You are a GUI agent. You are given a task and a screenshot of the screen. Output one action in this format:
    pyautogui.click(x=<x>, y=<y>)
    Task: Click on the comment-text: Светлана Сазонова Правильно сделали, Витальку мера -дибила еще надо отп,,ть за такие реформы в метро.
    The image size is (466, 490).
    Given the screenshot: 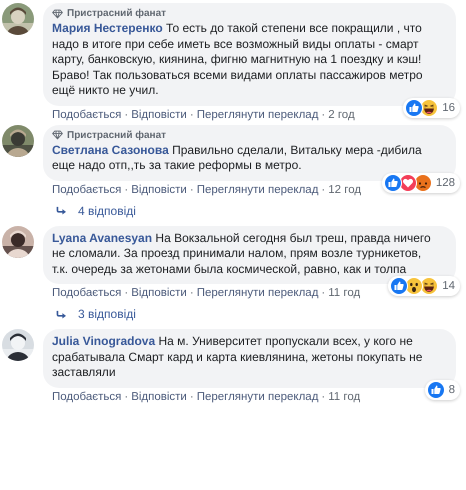 What is the action you would take?
    pyautogui.click(x=237, y=158)
    